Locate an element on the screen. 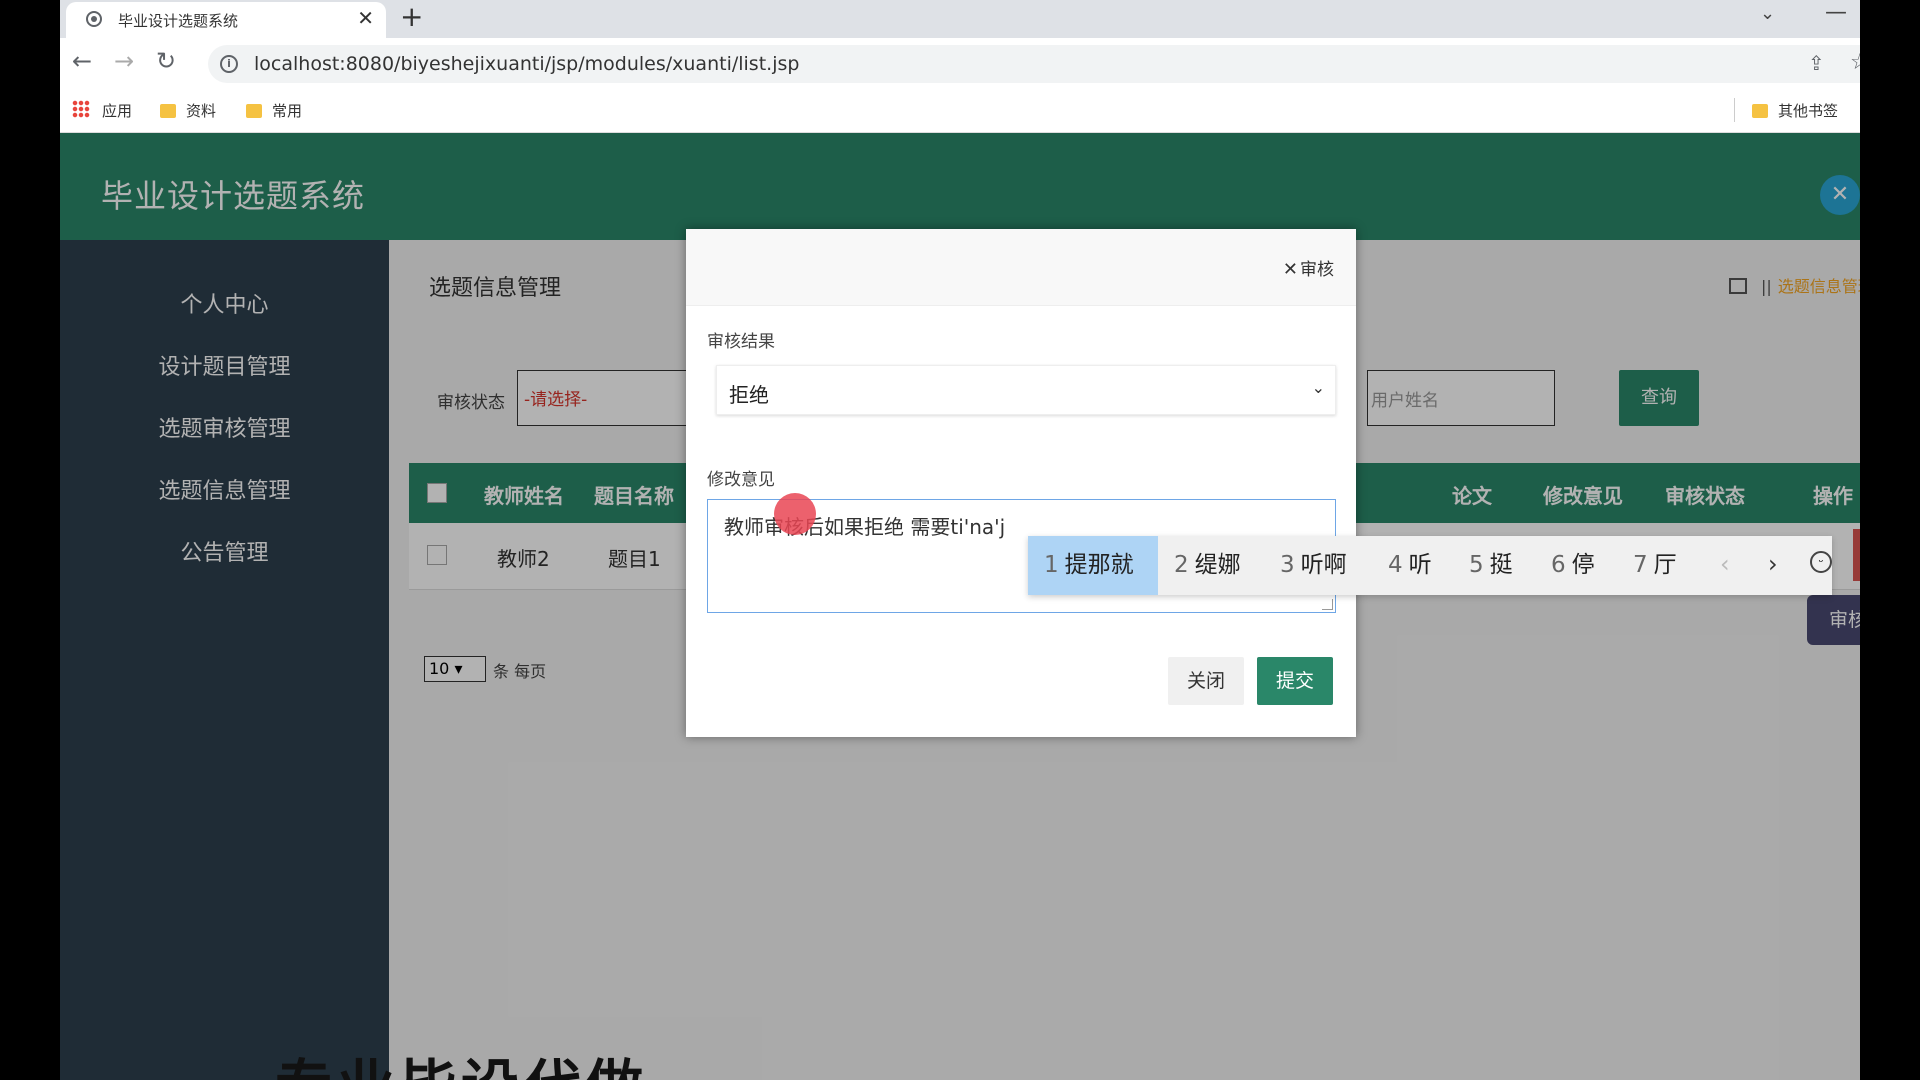  opinion-text: 教师审核后如果拒绝 需要ti'na'j is located at coordinates (865, 527).